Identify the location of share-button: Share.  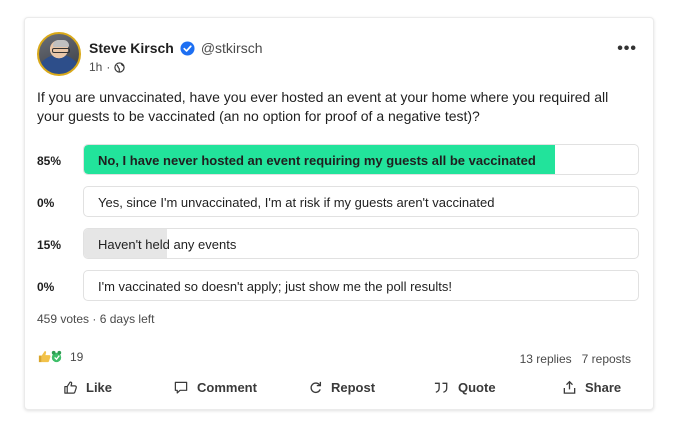
(591, 387).